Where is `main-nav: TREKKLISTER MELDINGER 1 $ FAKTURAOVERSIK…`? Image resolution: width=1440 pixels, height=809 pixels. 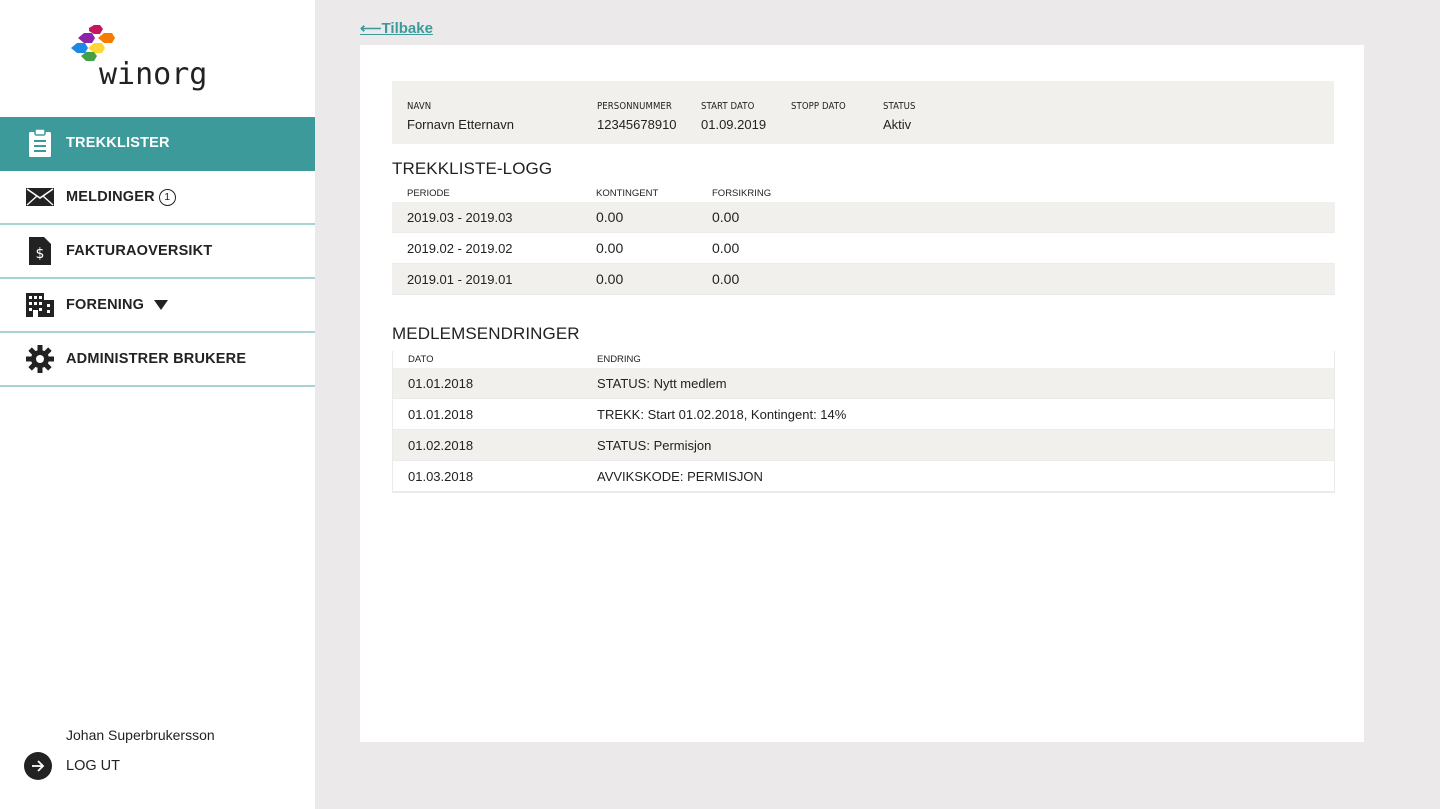 main-nav: TREKKLISTER MELDINGER 1 $ FAKTURAOVERSIK… is located at coordinates (157, 252).